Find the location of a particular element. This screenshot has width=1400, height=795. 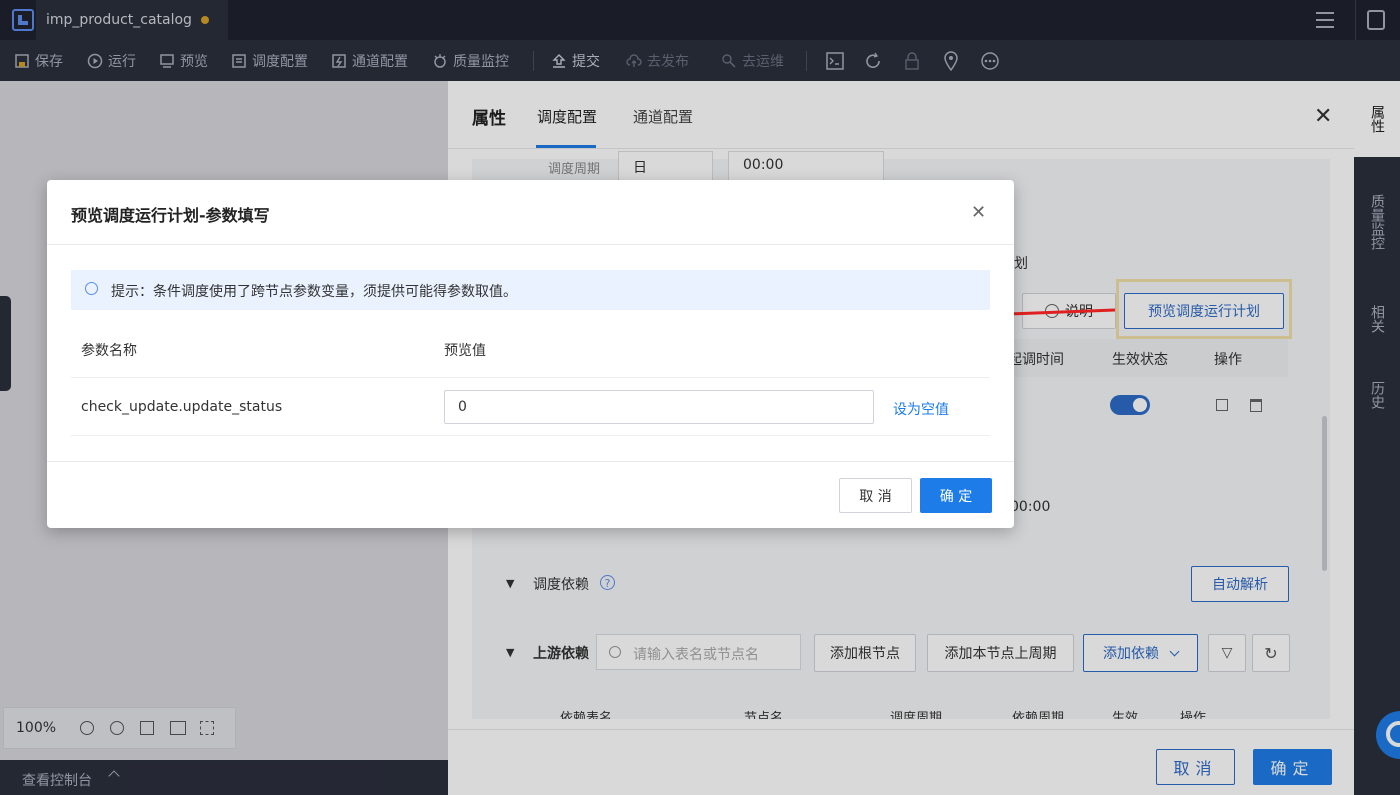

tip-banner: 提示：条件调度使用了跨节点参数变量，须提供可能得参数取值。 is located at coordinates (530, 290).